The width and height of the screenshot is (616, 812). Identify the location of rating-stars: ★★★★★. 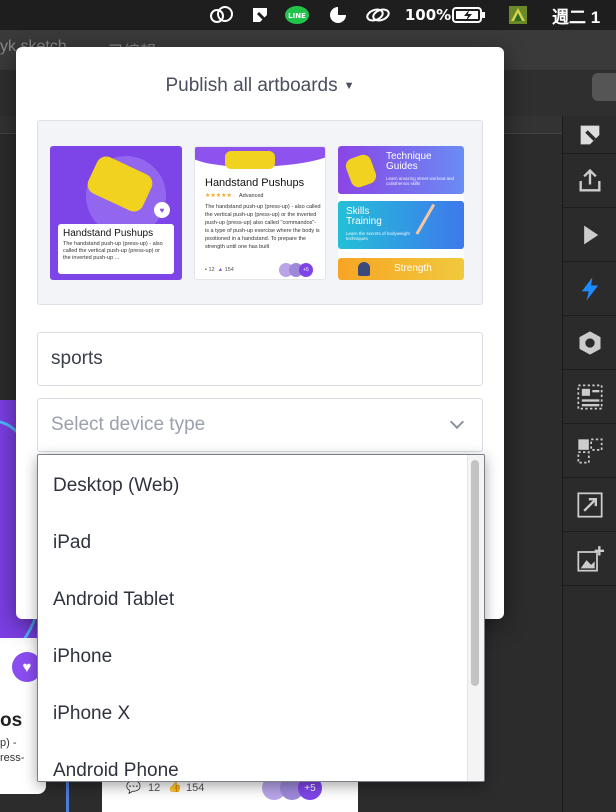
(218, 196).